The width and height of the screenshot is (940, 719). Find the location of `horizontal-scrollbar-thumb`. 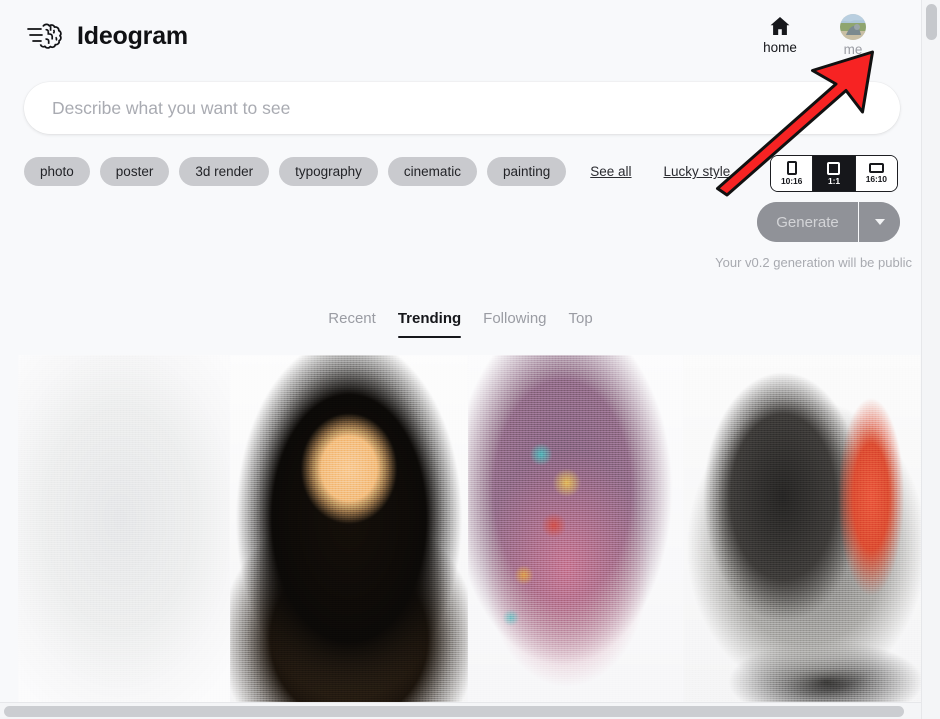

horizontal-scrollbar-thumb is located at coordinates (454, 711).